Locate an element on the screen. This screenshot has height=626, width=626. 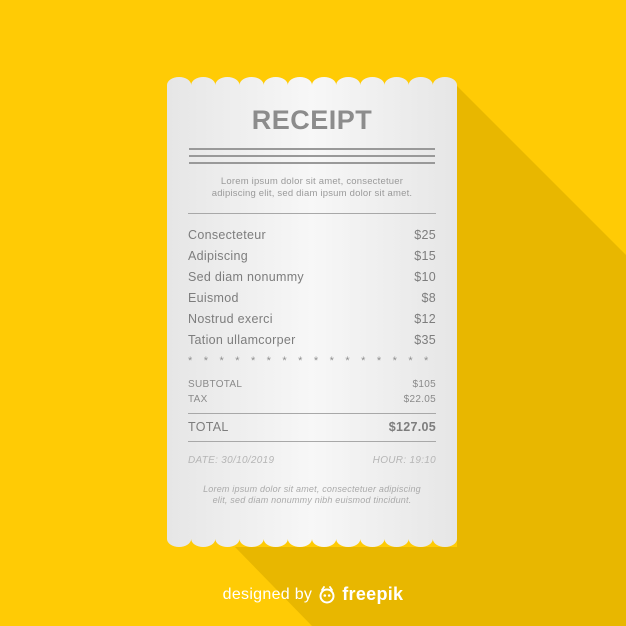
tax-value: $22.05 is located at coordinates (419, 399).